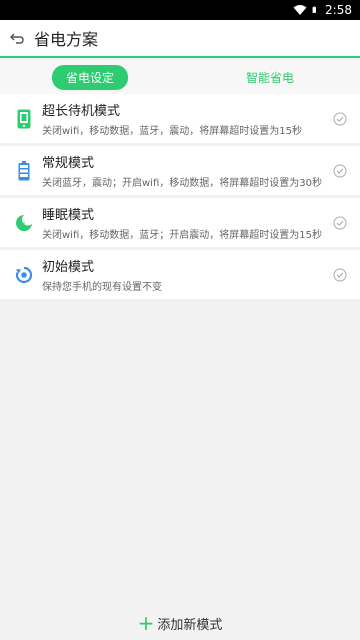 Image resolution: width=360 pixels, height=640 pixels. What do you see at coordinates (338, 10) in the screenshot?
I see `status-time: 2:58` at bounding box center [338, 10].